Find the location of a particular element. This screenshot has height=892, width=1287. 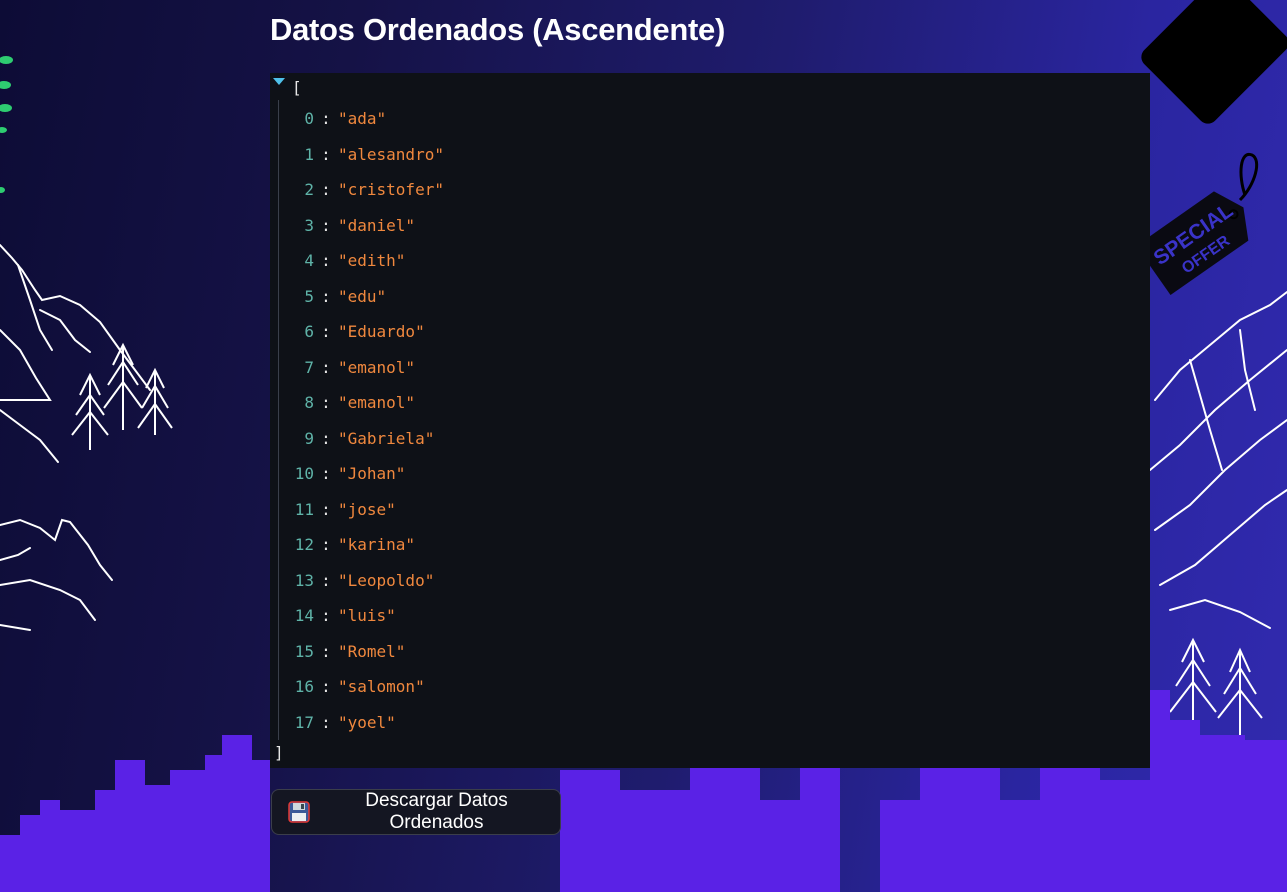

json-item-row: 13: "Leopoldo" is located at coordinates (352, 584).